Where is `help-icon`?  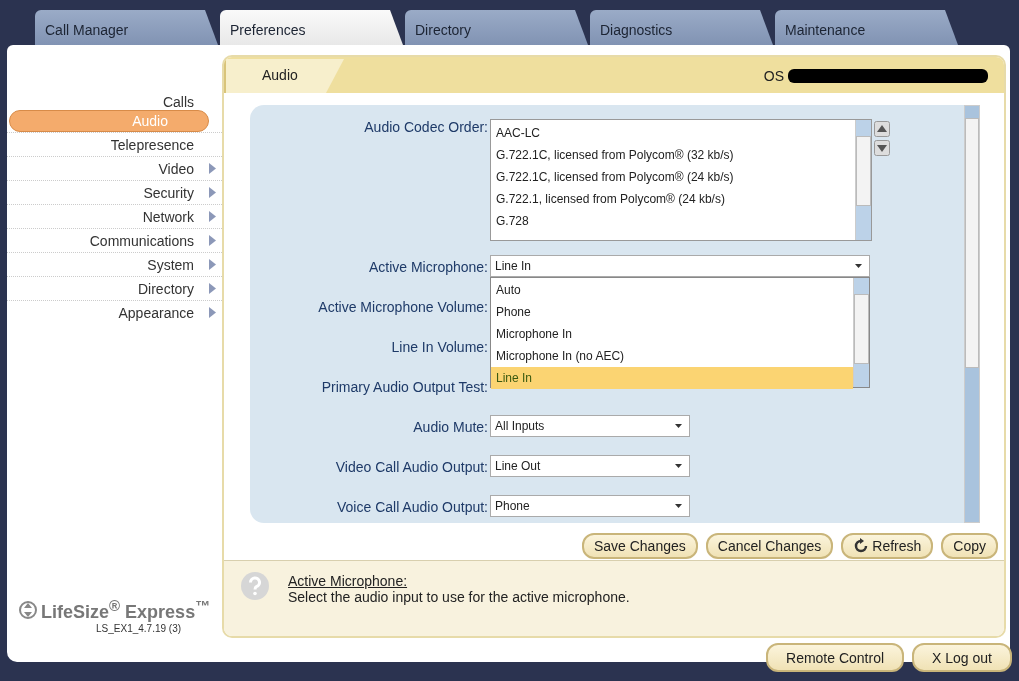 help-icon is located at coordinates (255, 586).